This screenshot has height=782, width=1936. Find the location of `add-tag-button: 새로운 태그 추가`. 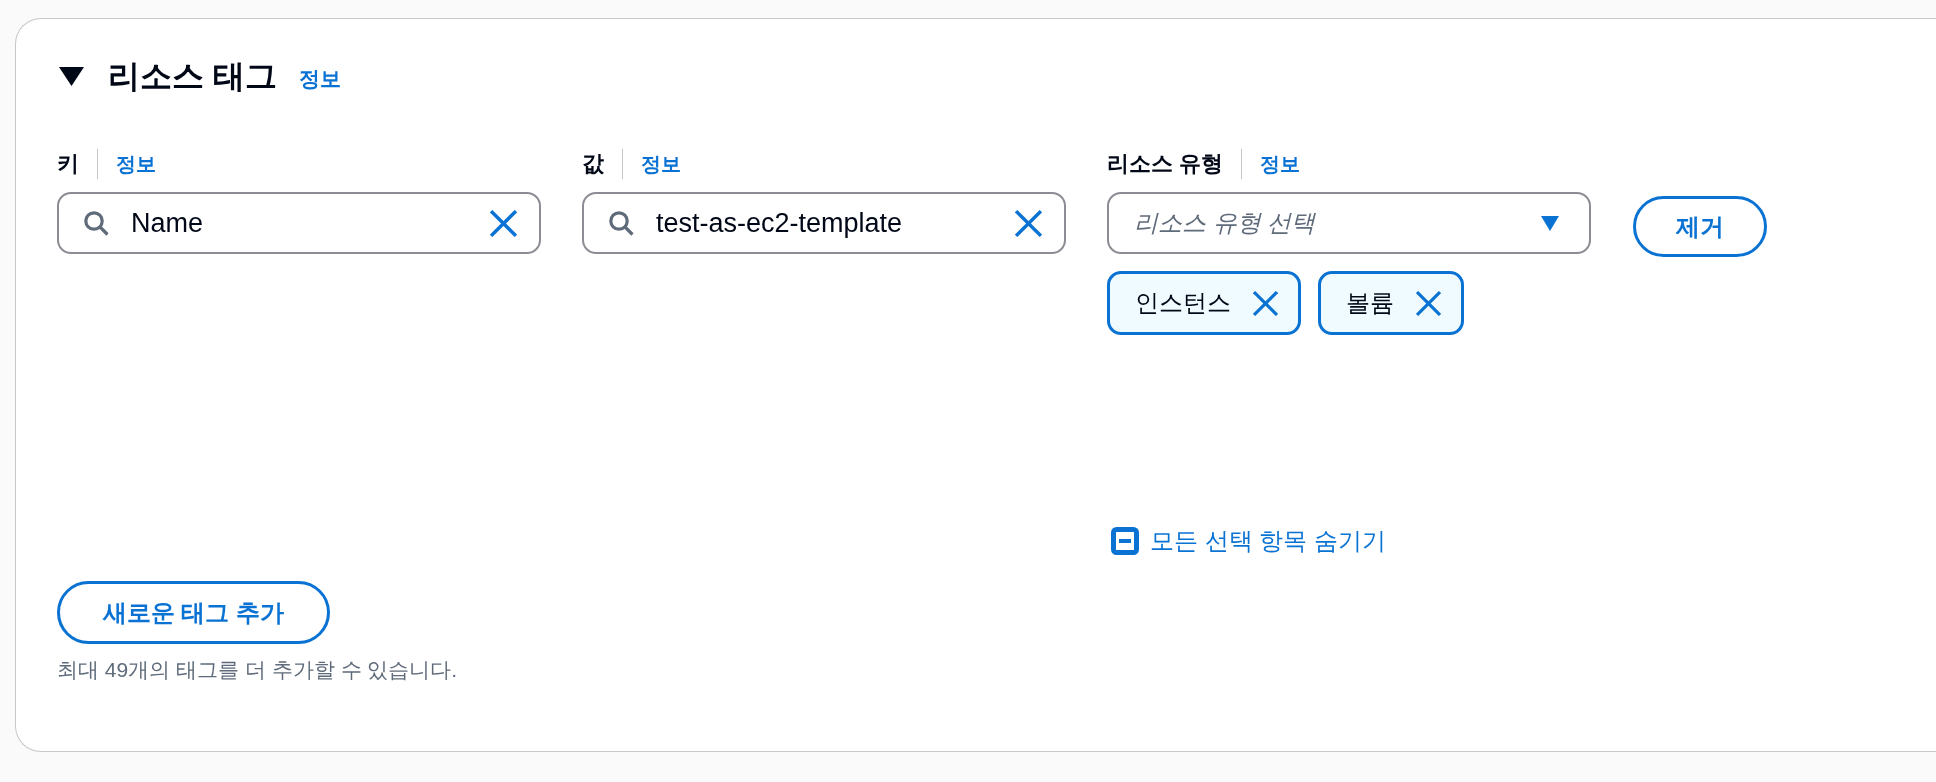

add-tag-button: 새로운 태그 추가 is located at coordinates (193, 612).